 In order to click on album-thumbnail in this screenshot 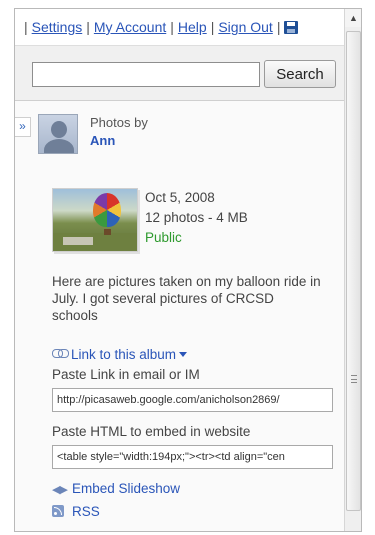, I will do `click(95, 220)`.